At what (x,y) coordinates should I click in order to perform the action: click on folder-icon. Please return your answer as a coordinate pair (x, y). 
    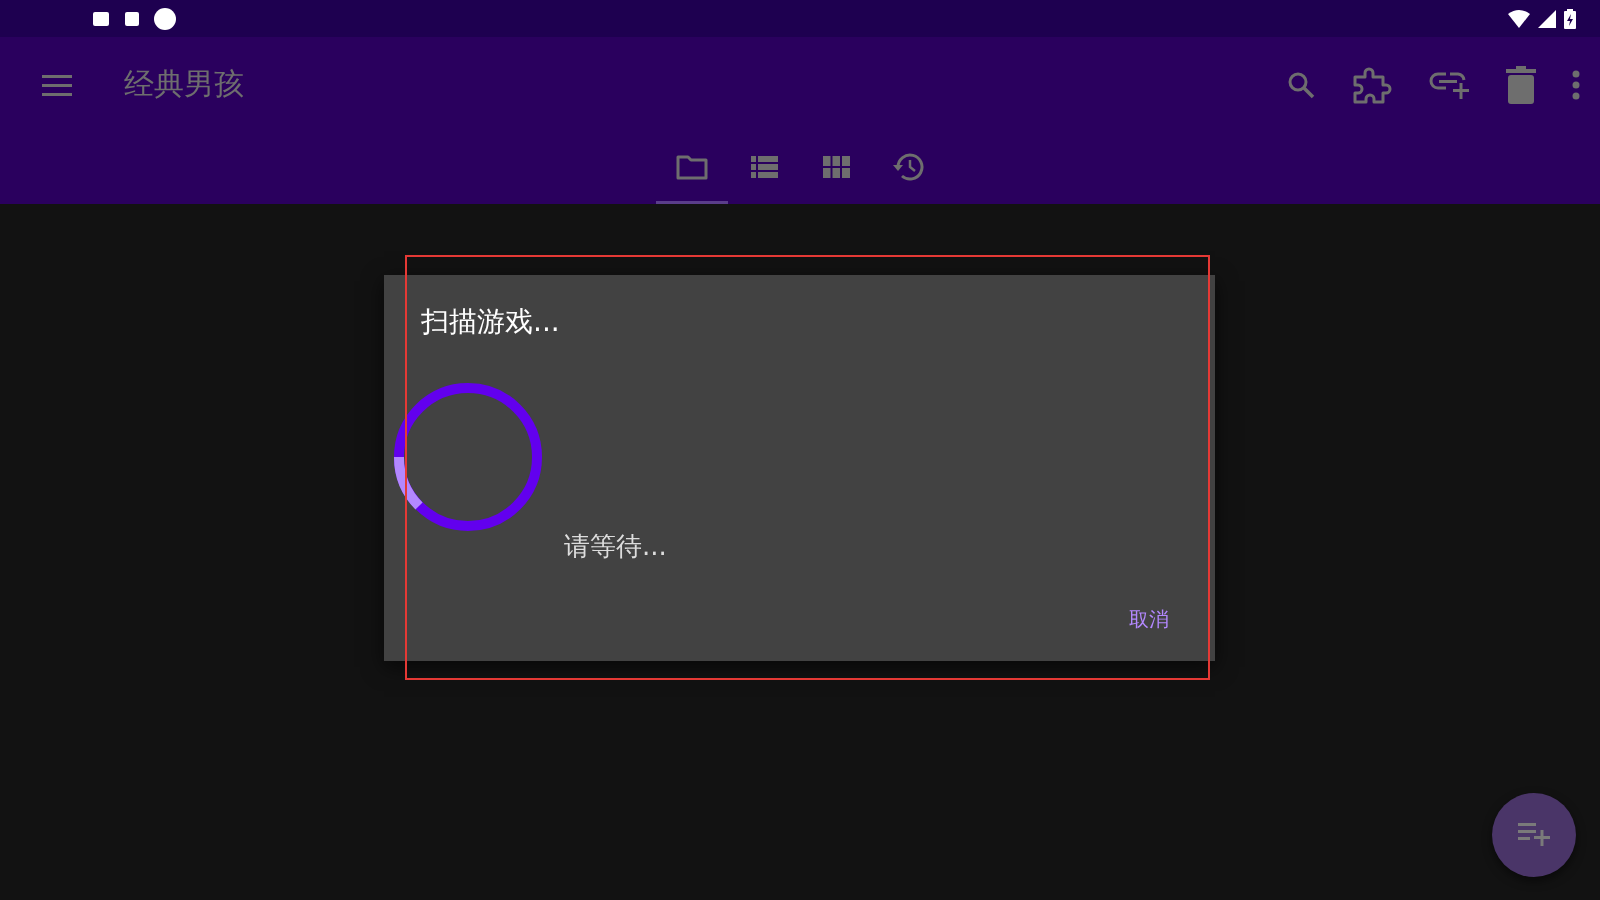
    Looking at the image, I should click on (692, 166).